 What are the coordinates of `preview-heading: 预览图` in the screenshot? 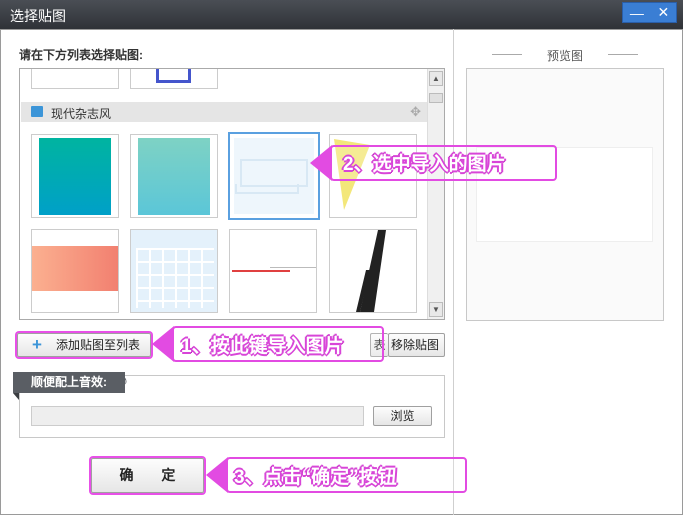 It's located at (565, 55).